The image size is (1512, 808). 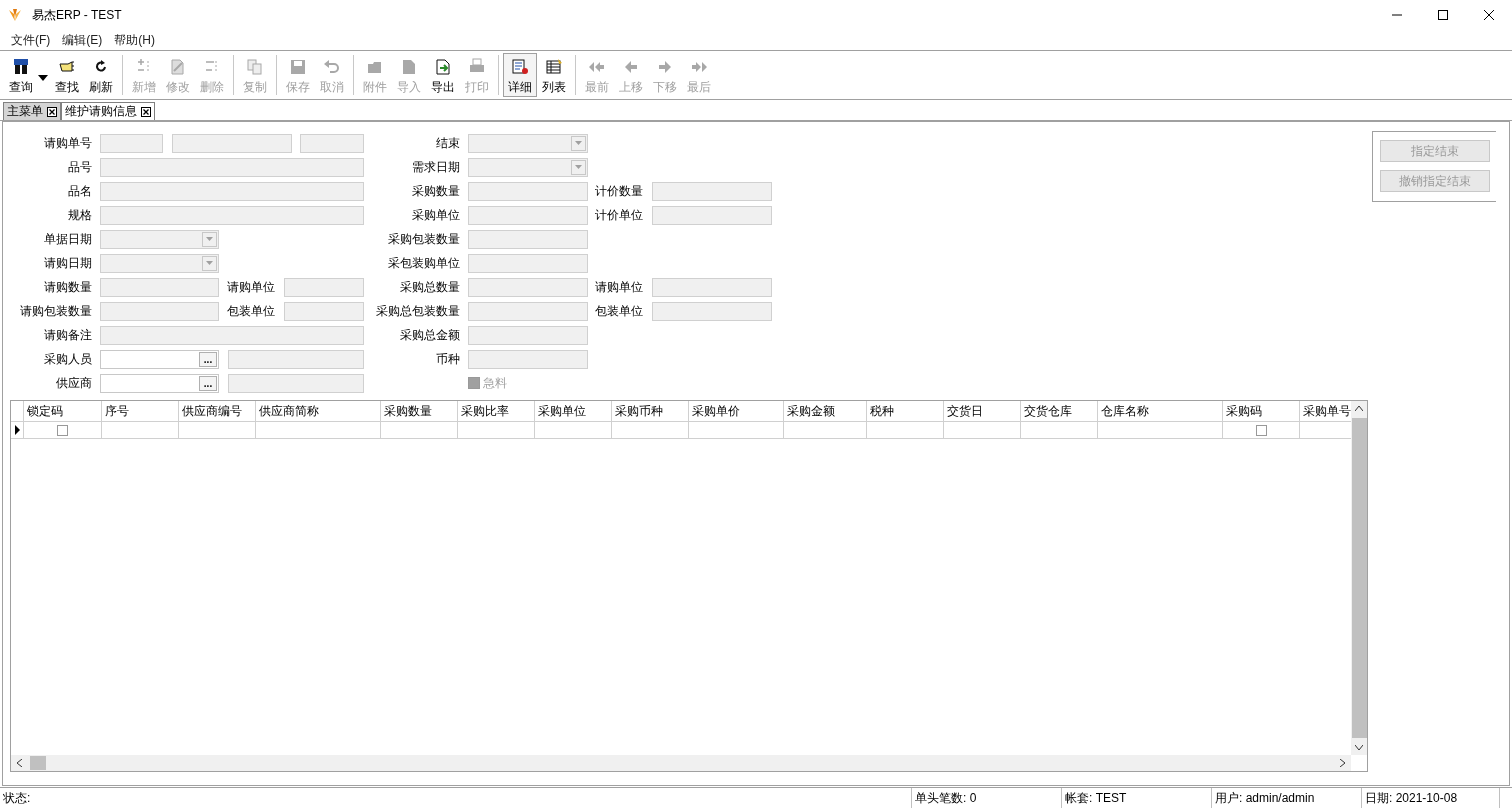 I want to click on column-header: 供应商简称, so click(x=318, y=411).